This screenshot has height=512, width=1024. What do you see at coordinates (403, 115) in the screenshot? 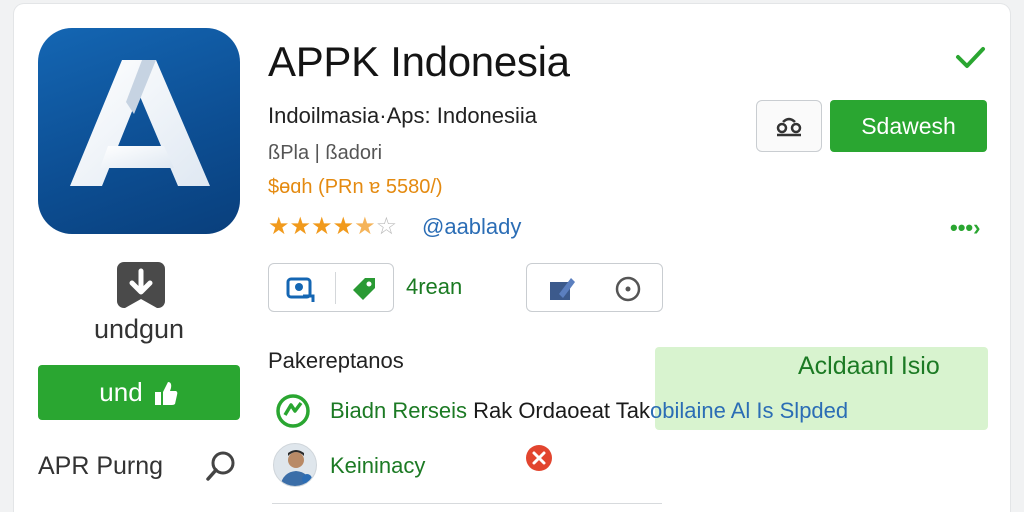
I see `app-subtitle: Indoilmasia·Aps: Indonesiia` at bounding box center [403, 115].